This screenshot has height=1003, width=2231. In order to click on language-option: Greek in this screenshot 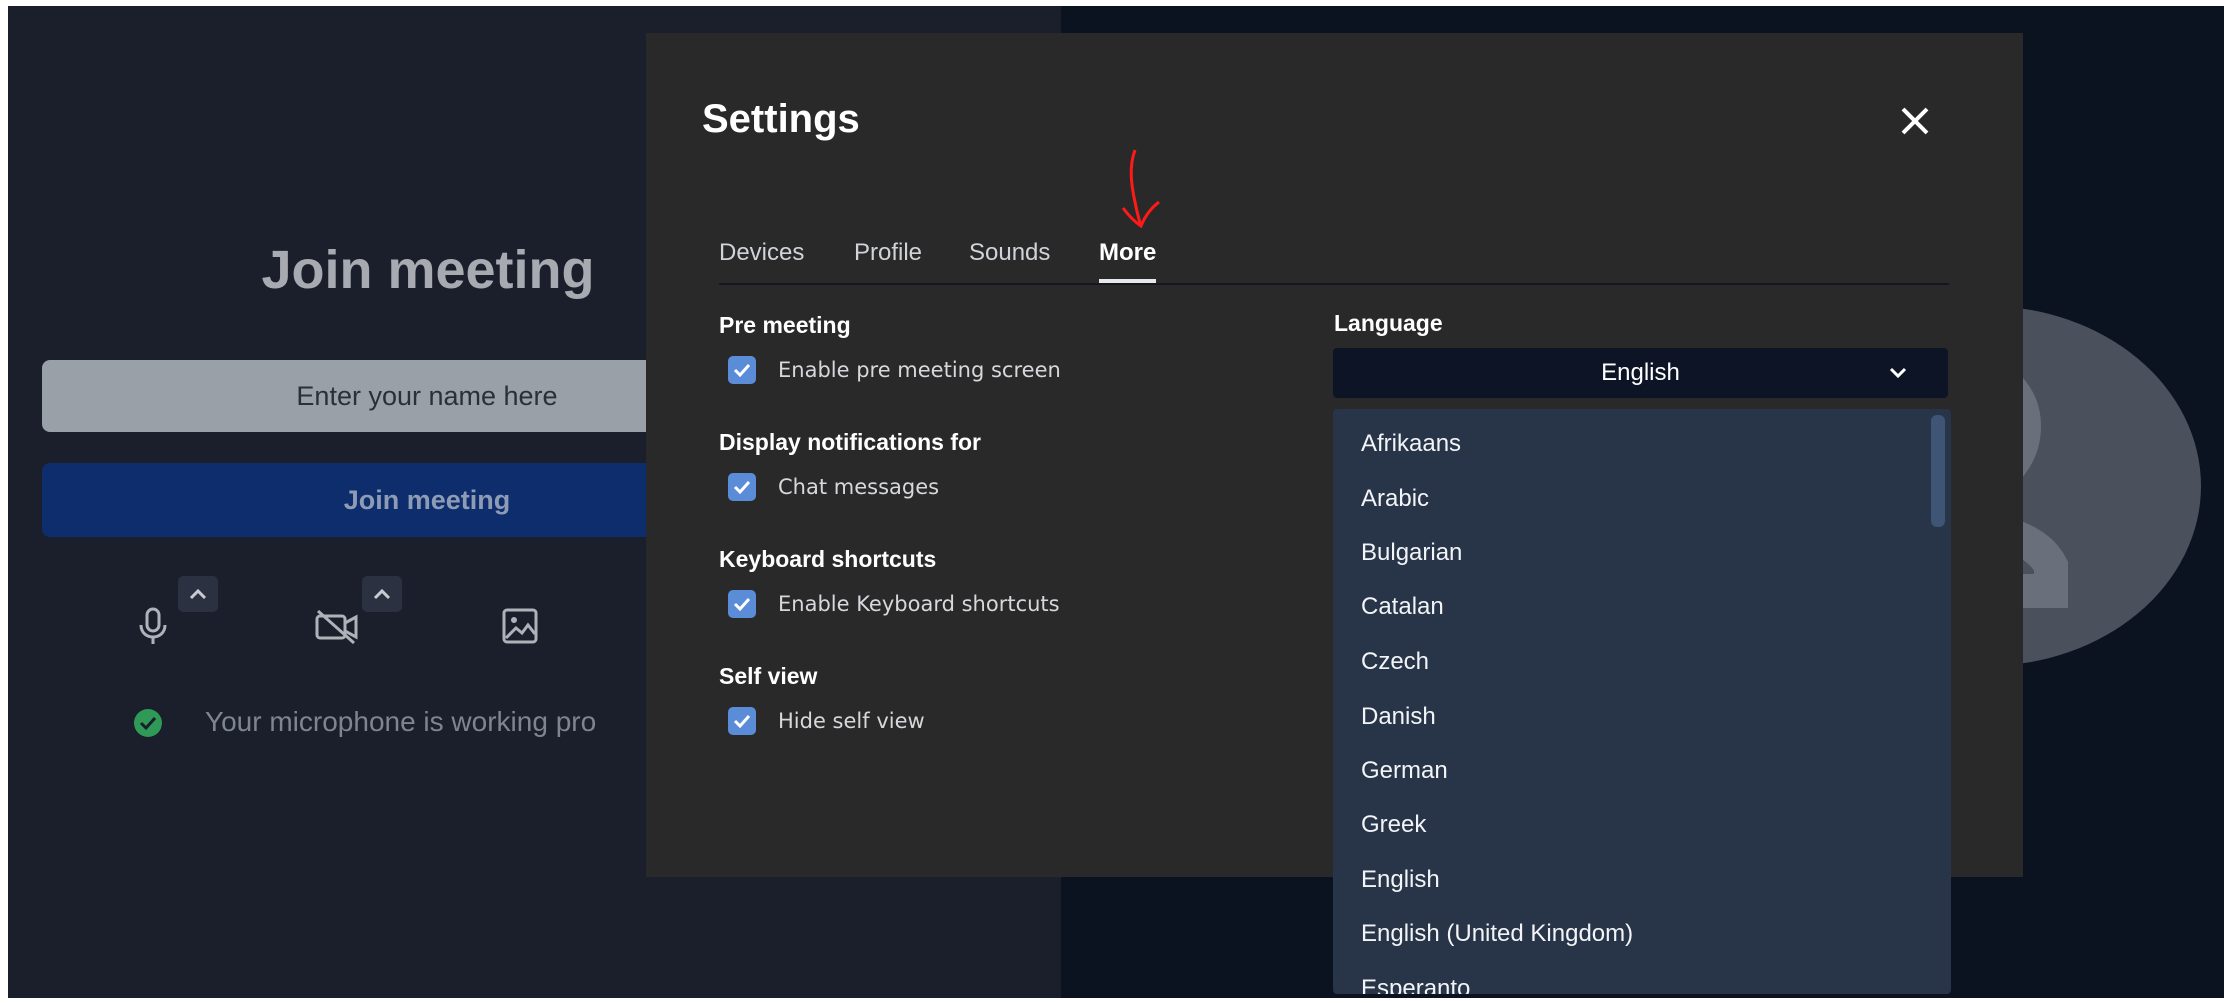, I will do `click(1393, 825)`.